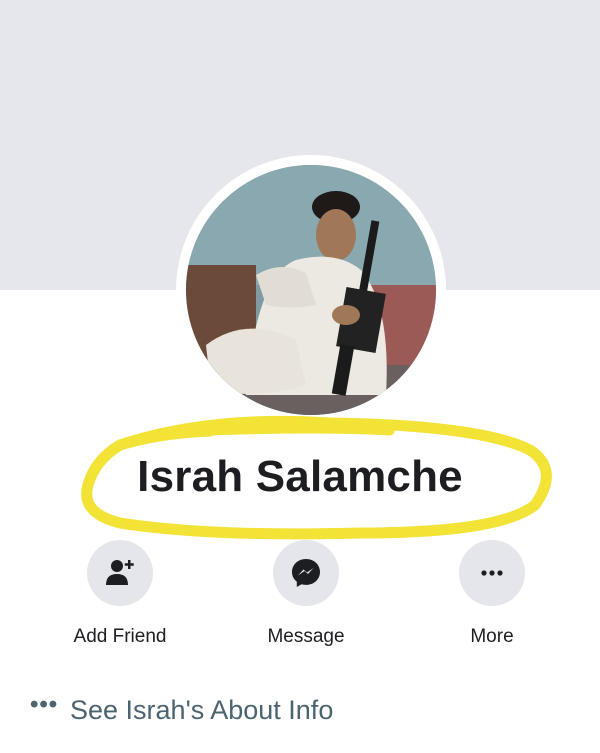  I want to click on more-icon-circle, so click(492, 573).